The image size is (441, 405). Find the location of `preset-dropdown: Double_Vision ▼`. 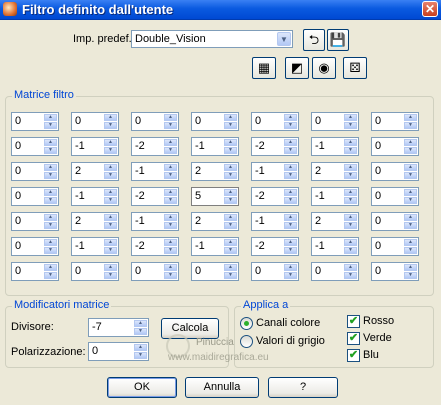

preset-dropdown: Double_Vision ▼ is located at coordinates (212, 39).